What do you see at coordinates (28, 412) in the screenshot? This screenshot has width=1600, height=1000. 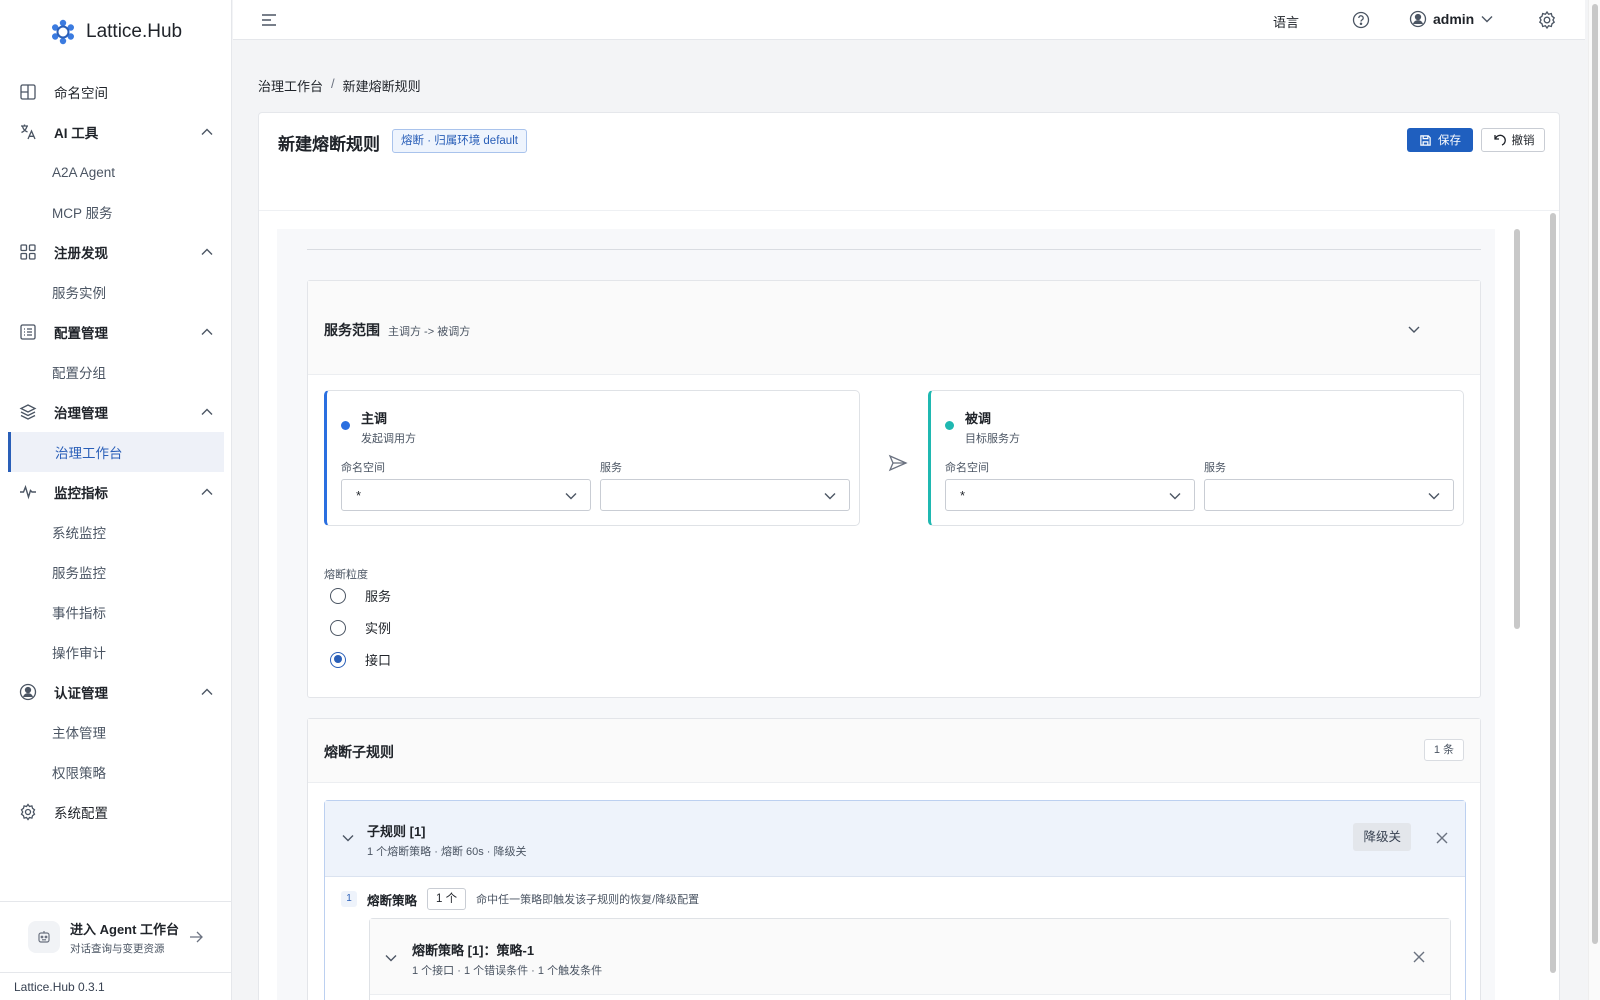 I see `layers-icon` at bounding box center [28, 412].